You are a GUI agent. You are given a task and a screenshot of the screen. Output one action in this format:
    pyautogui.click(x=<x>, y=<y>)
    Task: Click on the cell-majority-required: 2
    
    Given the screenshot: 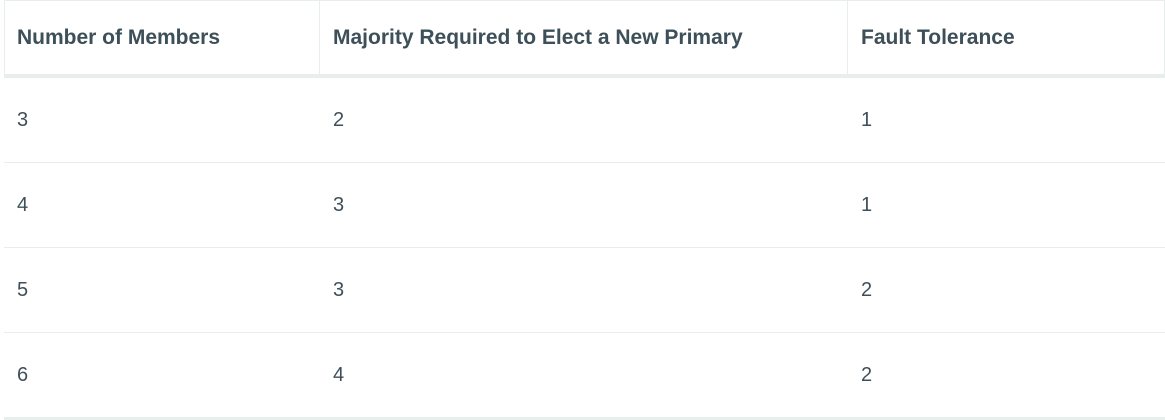 What is the action you would take?
    pyautogui.click(x=339, y=119)
    